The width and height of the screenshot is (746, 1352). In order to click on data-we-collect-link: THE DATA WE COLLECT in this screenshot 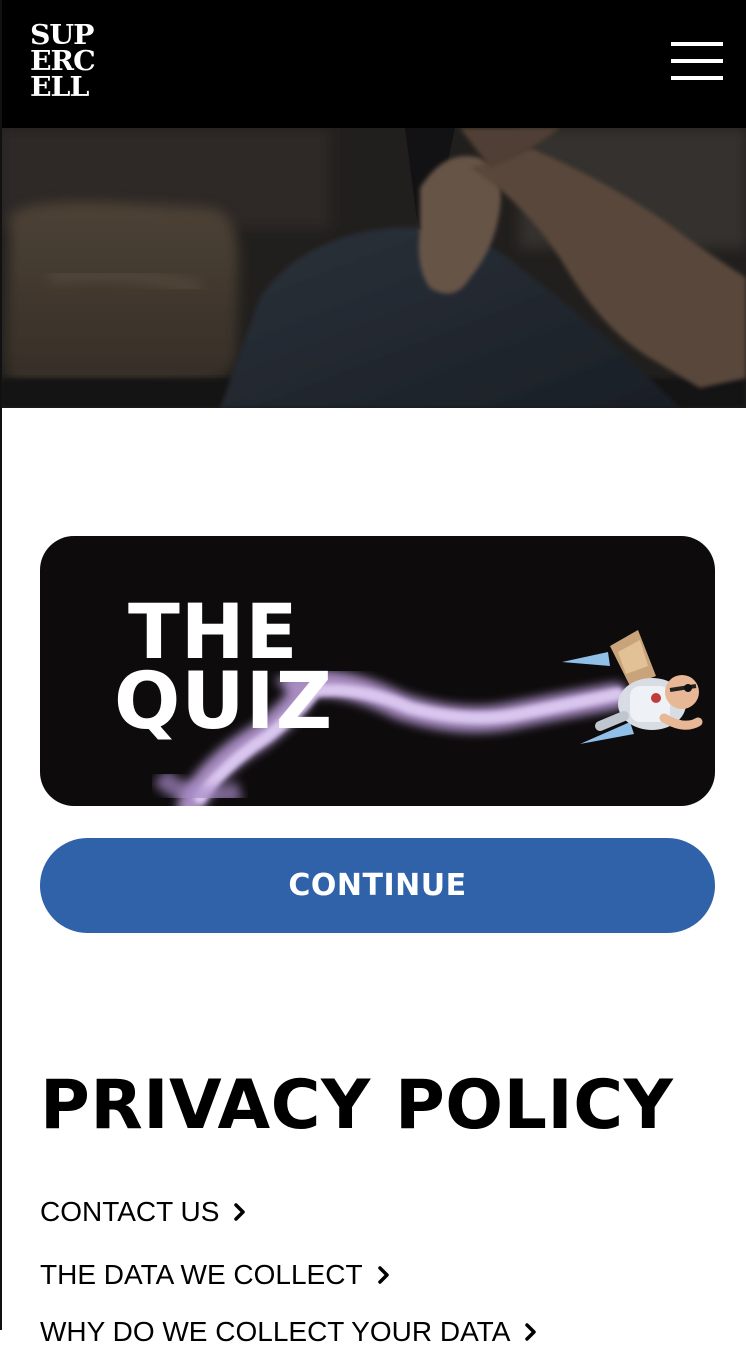, I will do `click(215, 1275)`.